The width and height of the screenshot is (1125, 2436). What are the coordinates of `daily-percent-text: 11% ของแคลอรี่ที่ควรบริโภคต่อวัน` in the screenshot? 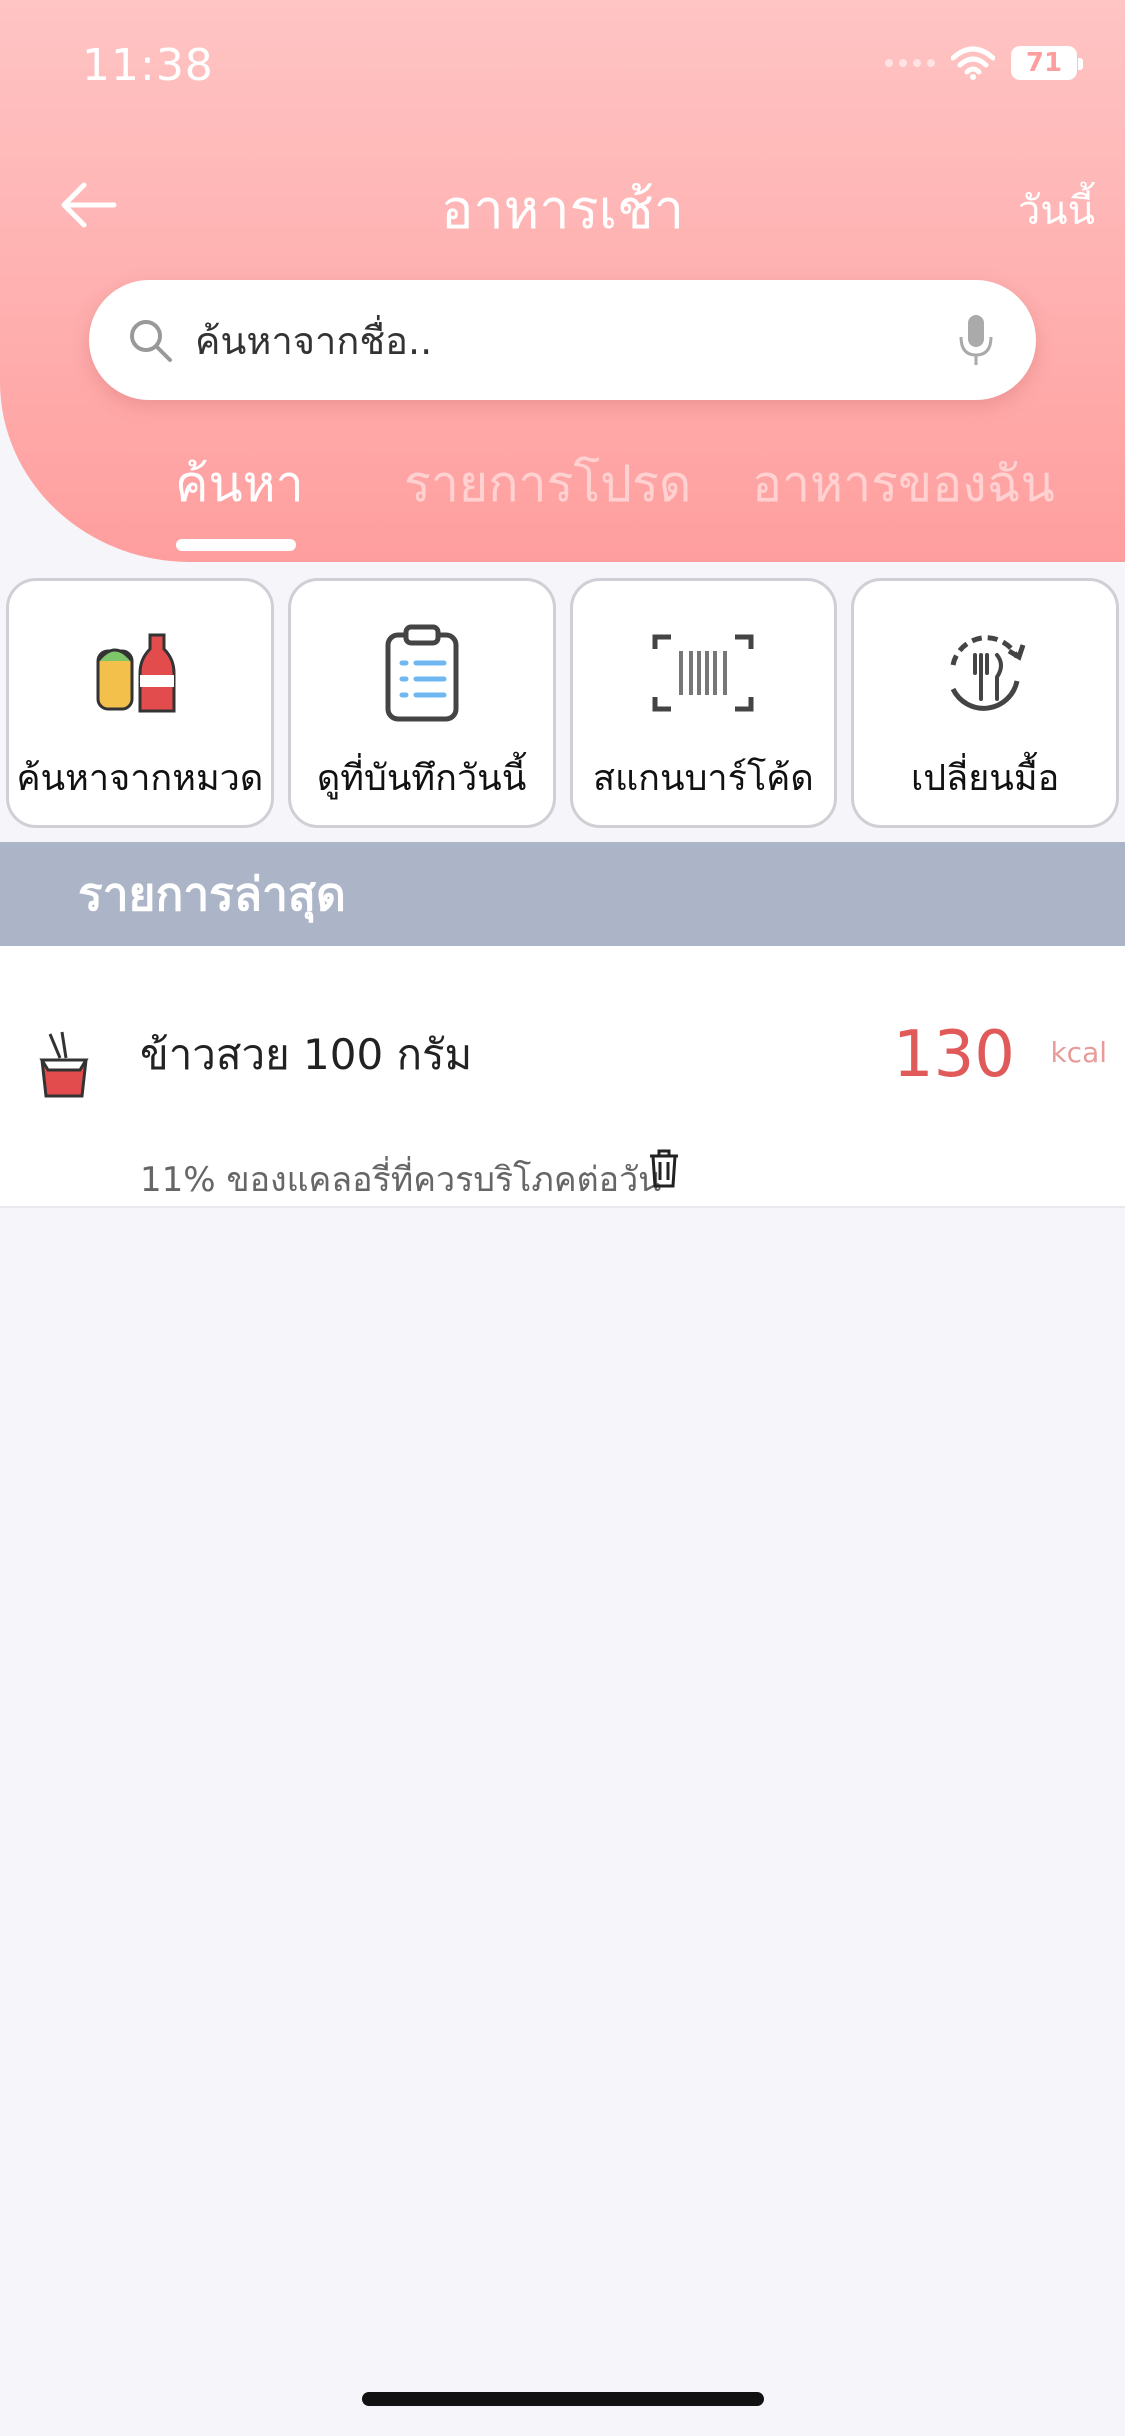 It's located at (401, 1180).